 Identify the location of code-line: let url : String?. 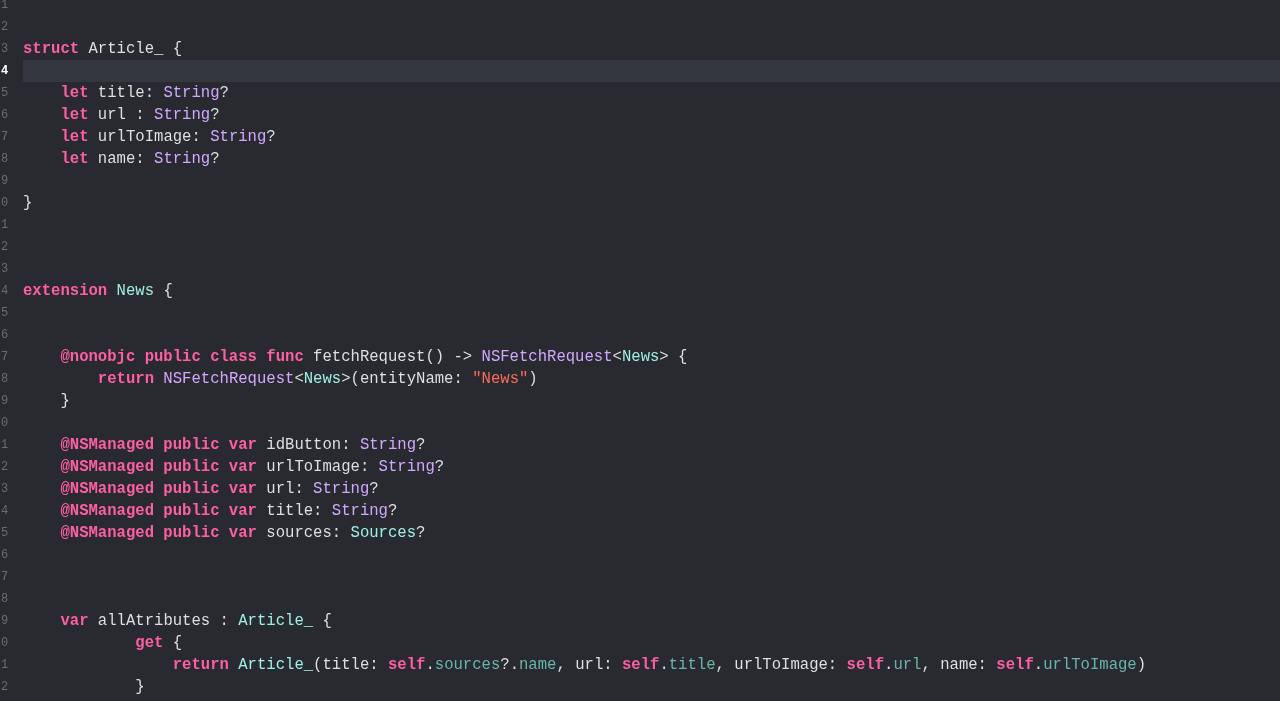
(140, 115).